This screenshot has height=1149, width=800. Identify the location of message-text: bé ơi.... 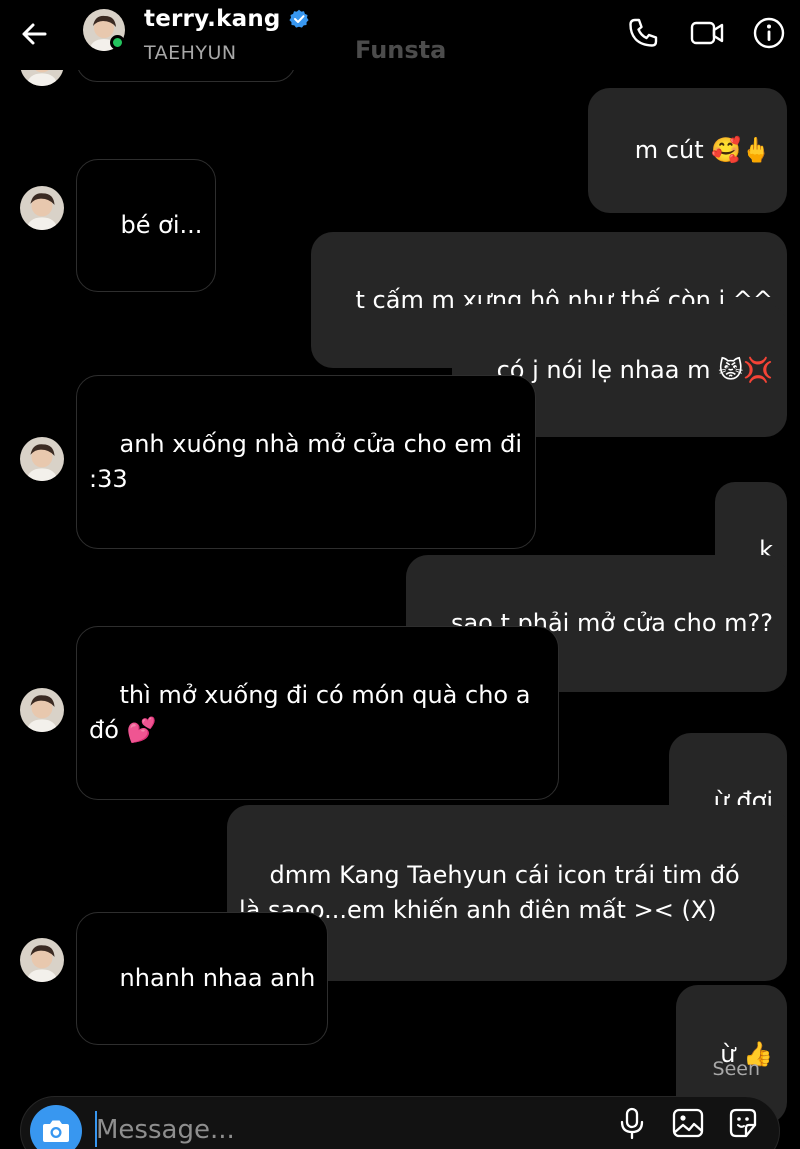
(161, 225).